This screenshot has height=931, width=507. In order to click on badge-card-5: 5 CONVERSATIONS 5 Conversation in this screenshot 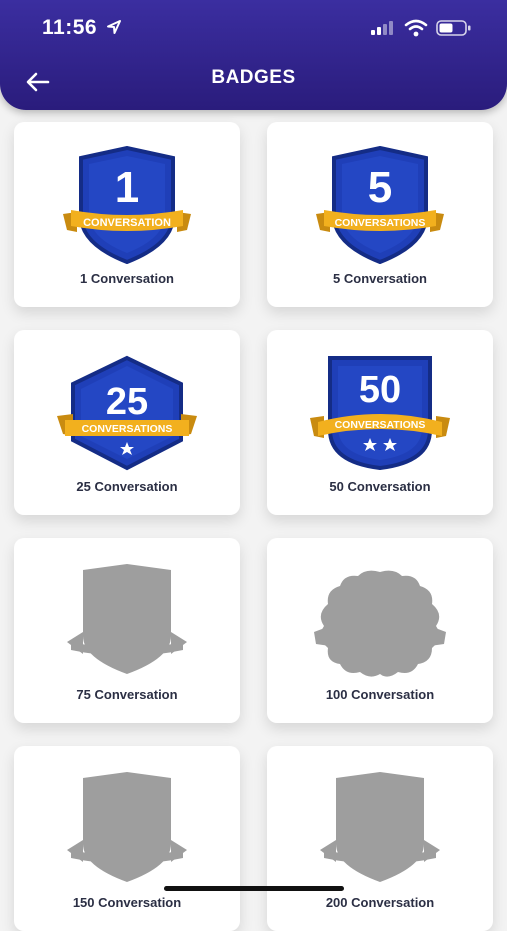, I will do `click(380, 214)`.